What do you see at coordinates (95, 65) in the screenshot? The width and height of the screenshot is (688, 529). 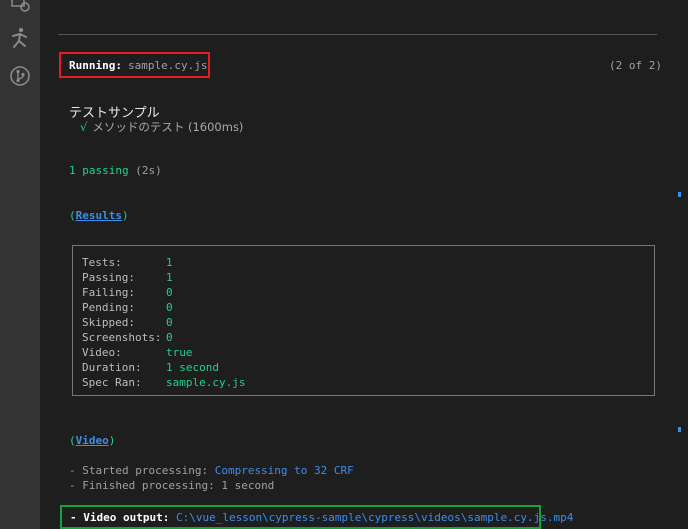 I see `running-label: Running:` at bounding box center [95, 65].